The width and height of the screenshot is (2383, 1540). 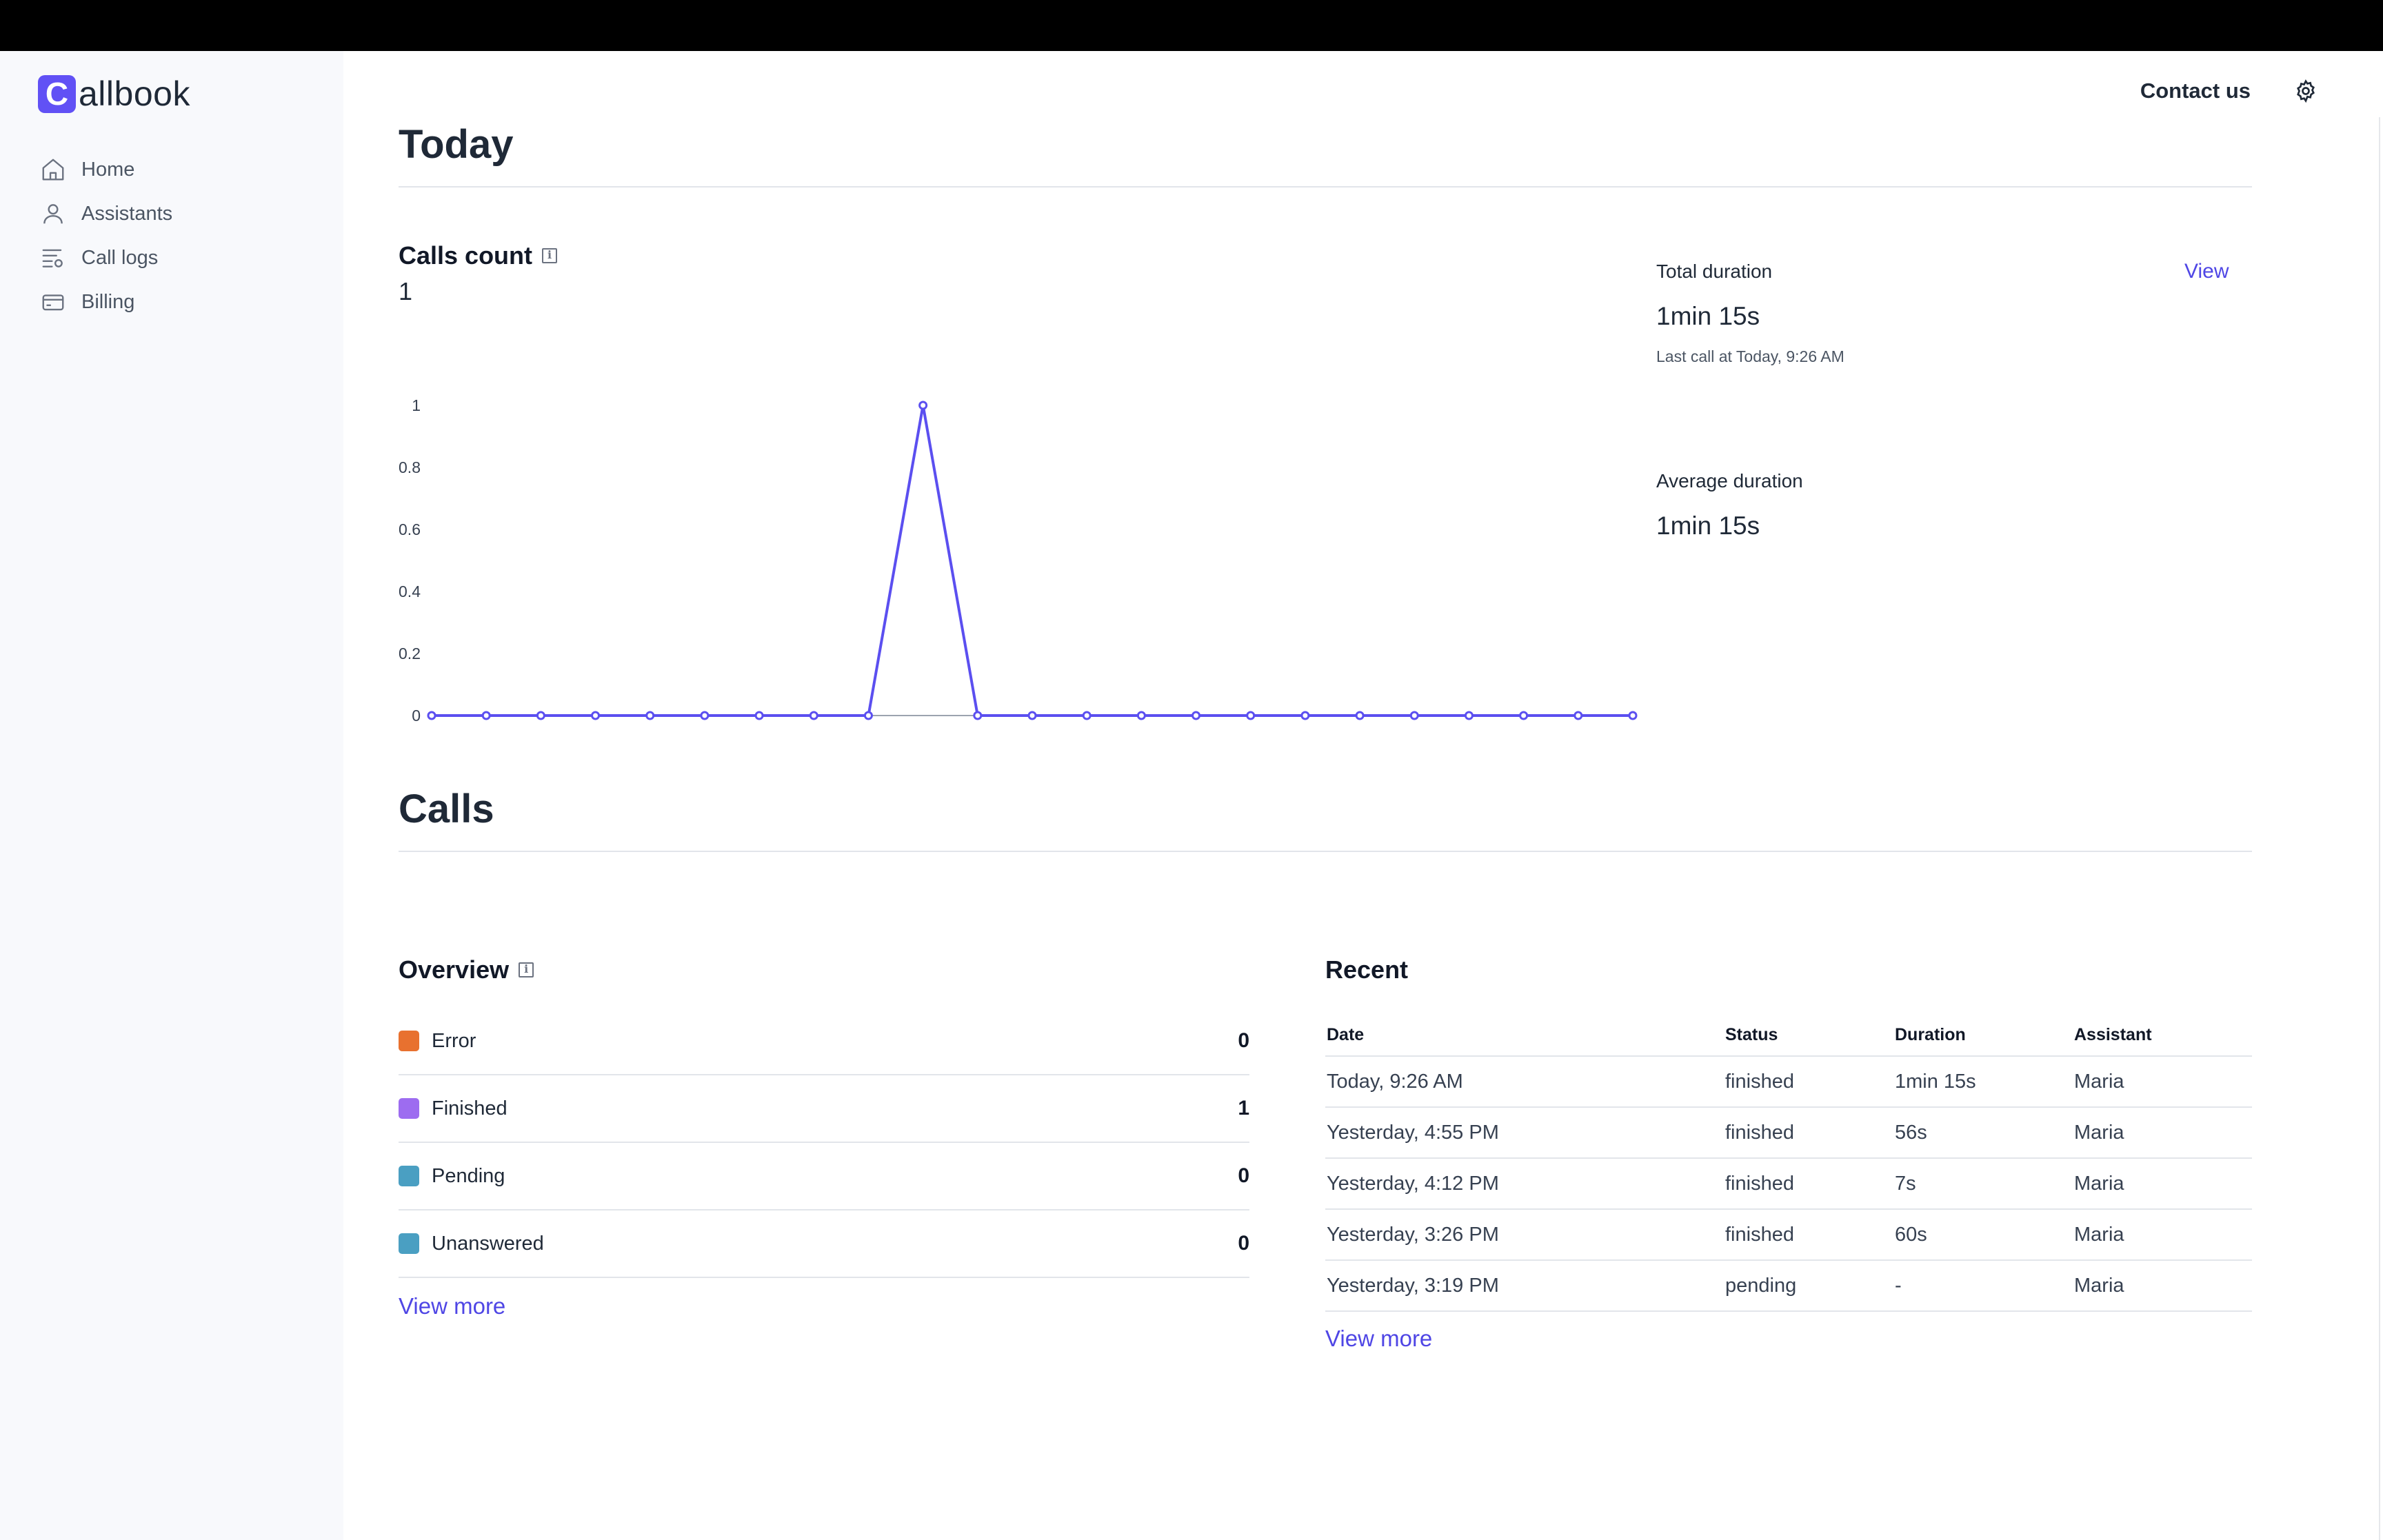 I want to click on average-duration-label: Average duration, so click(x=1729, y=481).